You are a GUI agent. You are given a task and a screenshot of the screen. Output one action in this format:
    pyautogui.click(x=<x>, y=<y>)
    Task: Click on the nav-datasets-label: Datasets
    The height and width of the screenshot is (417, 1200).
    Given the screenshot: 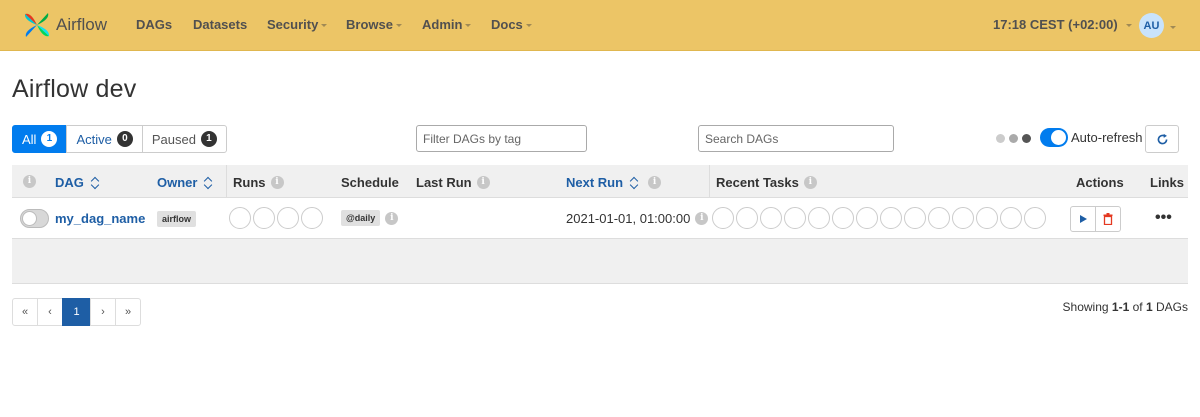 What is the action you would take?
    pyautogui.click(x=220, y=24)
    